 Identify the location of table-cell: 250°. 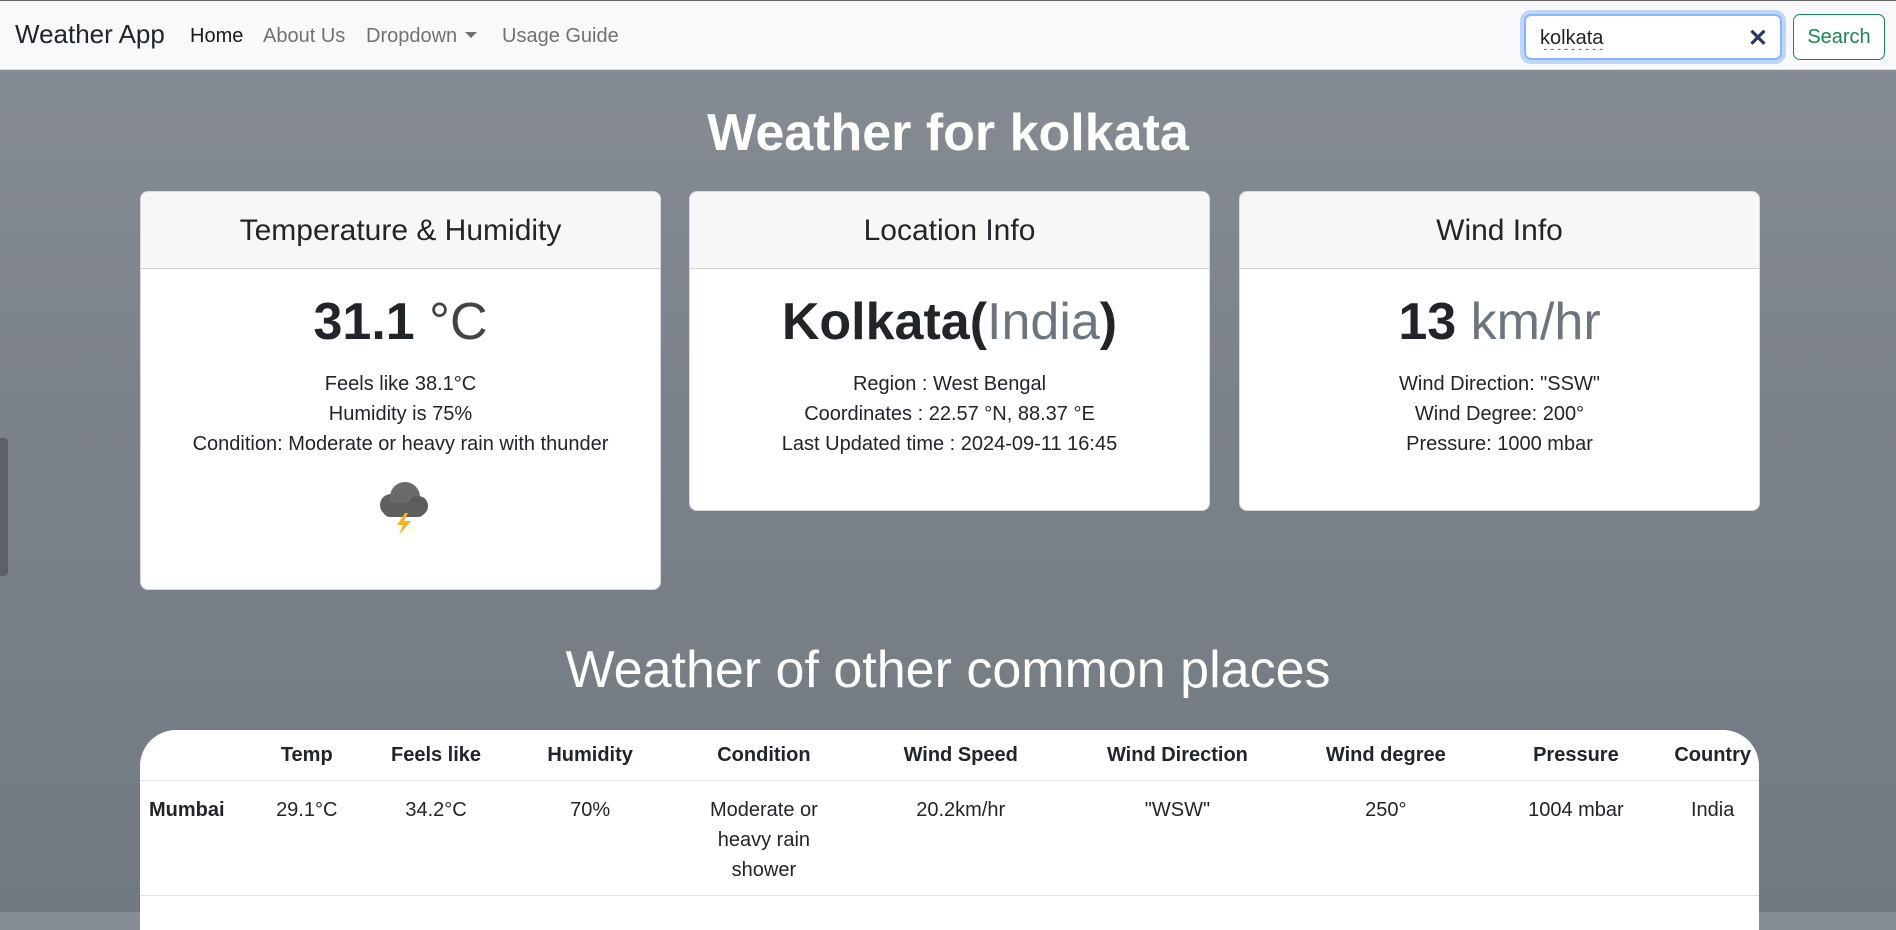
(1386, 838).